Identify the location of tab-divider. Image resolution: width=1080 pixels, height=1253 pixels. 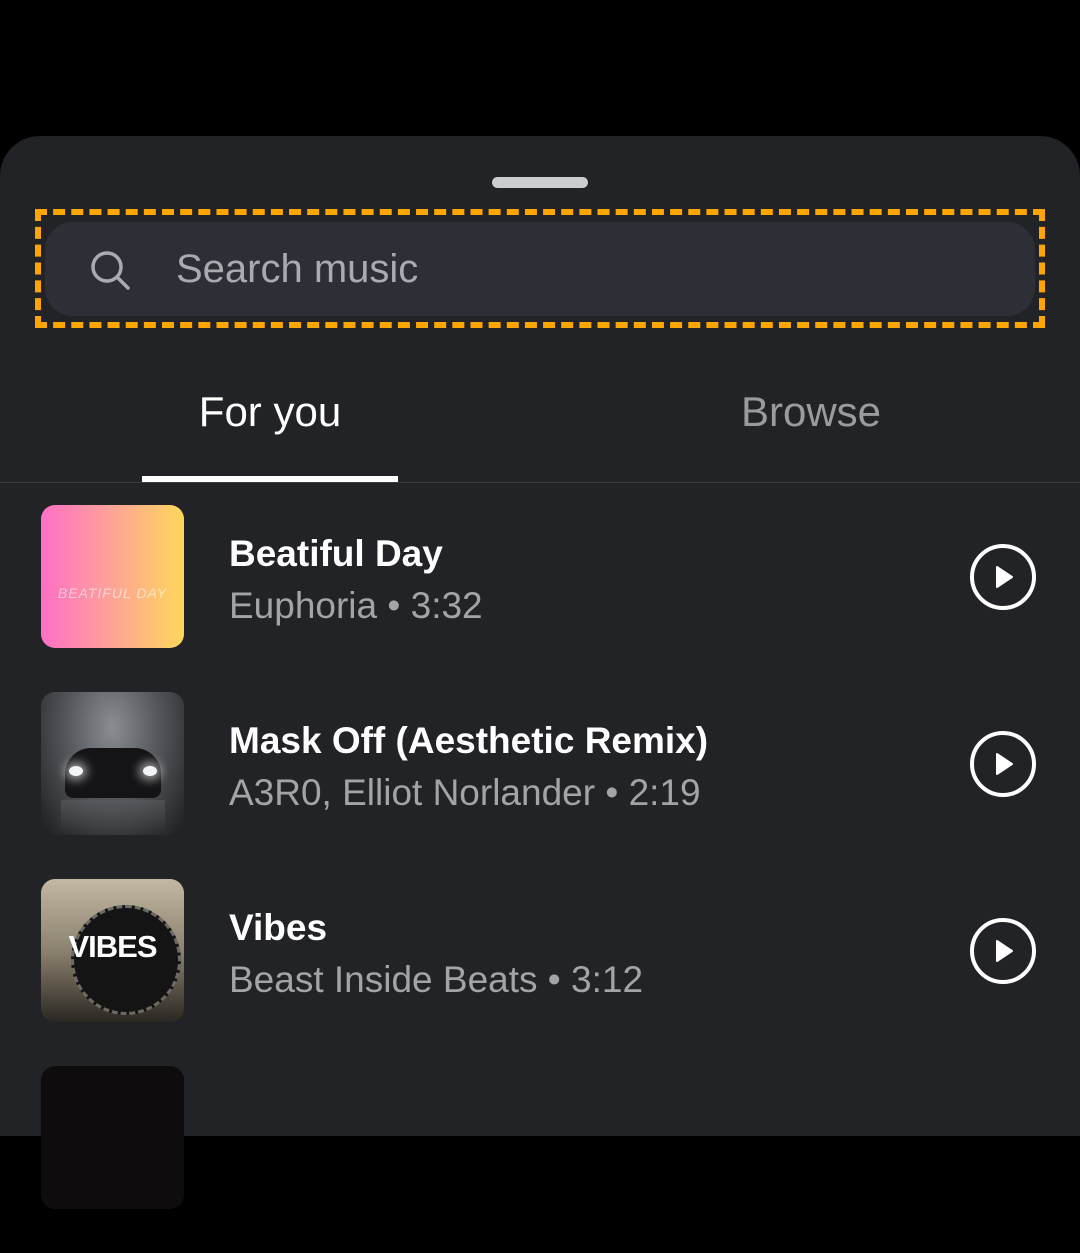
(540, 482).